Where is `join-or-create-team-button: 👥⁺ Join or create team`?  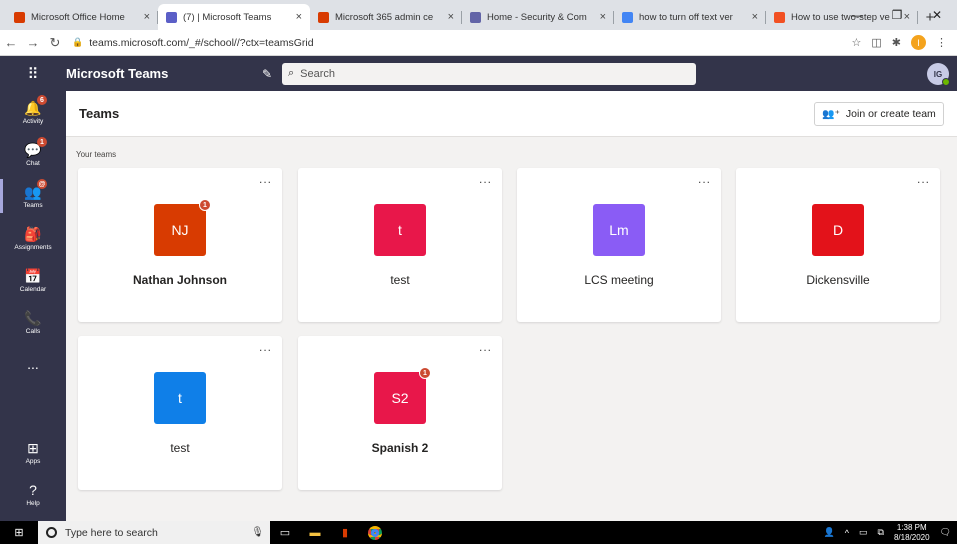 join-or-create-team-button: 👥⁺ Join or create team is located at coordinates (879, 114).